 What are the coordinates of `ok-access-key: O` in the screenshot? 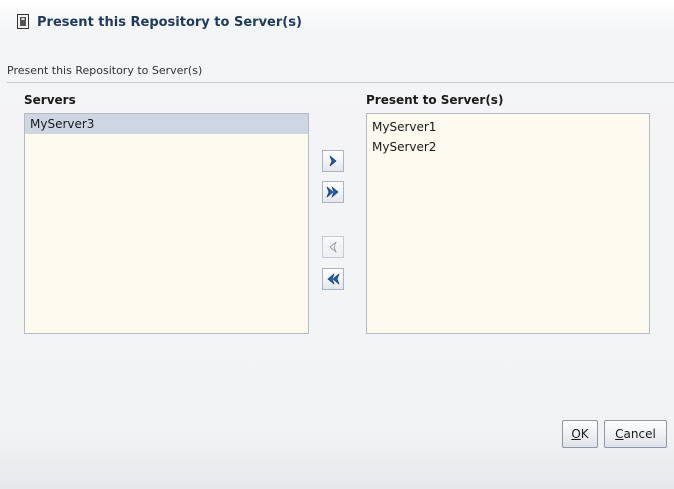 It's located at (576, 434).